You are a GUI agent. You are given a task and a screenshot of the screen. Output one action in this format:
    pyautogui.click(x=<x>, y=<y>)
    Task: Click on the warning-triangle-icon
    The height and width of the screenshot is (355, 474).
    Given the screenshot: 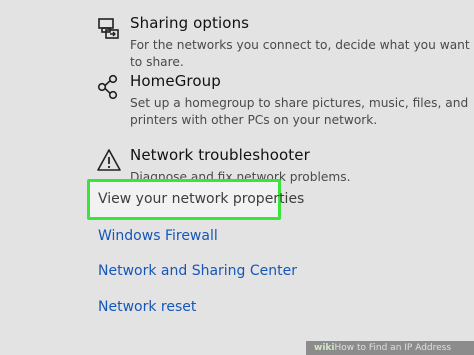 What is the action you would take?
    pyautogui.click(x=109, y=161)
    